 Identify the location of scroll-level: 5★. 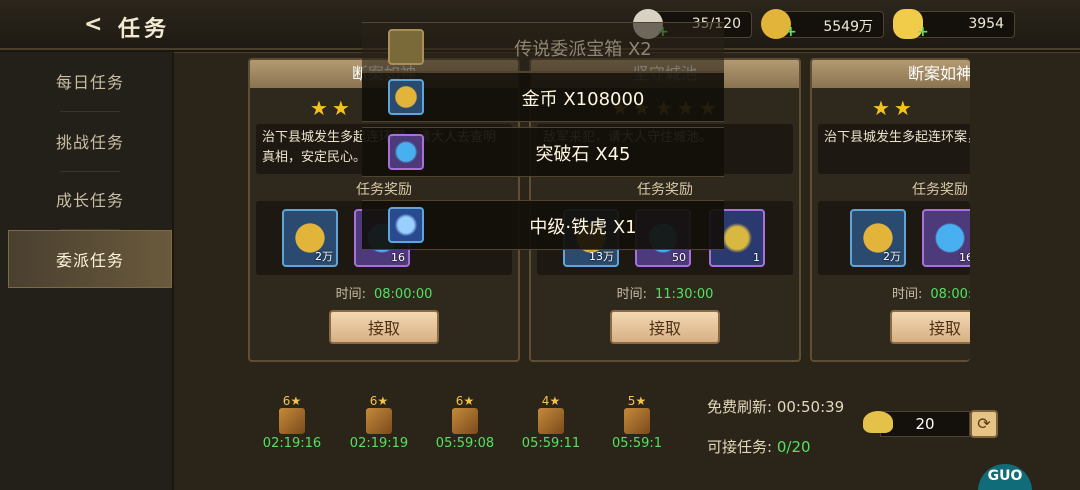
(637, 401).